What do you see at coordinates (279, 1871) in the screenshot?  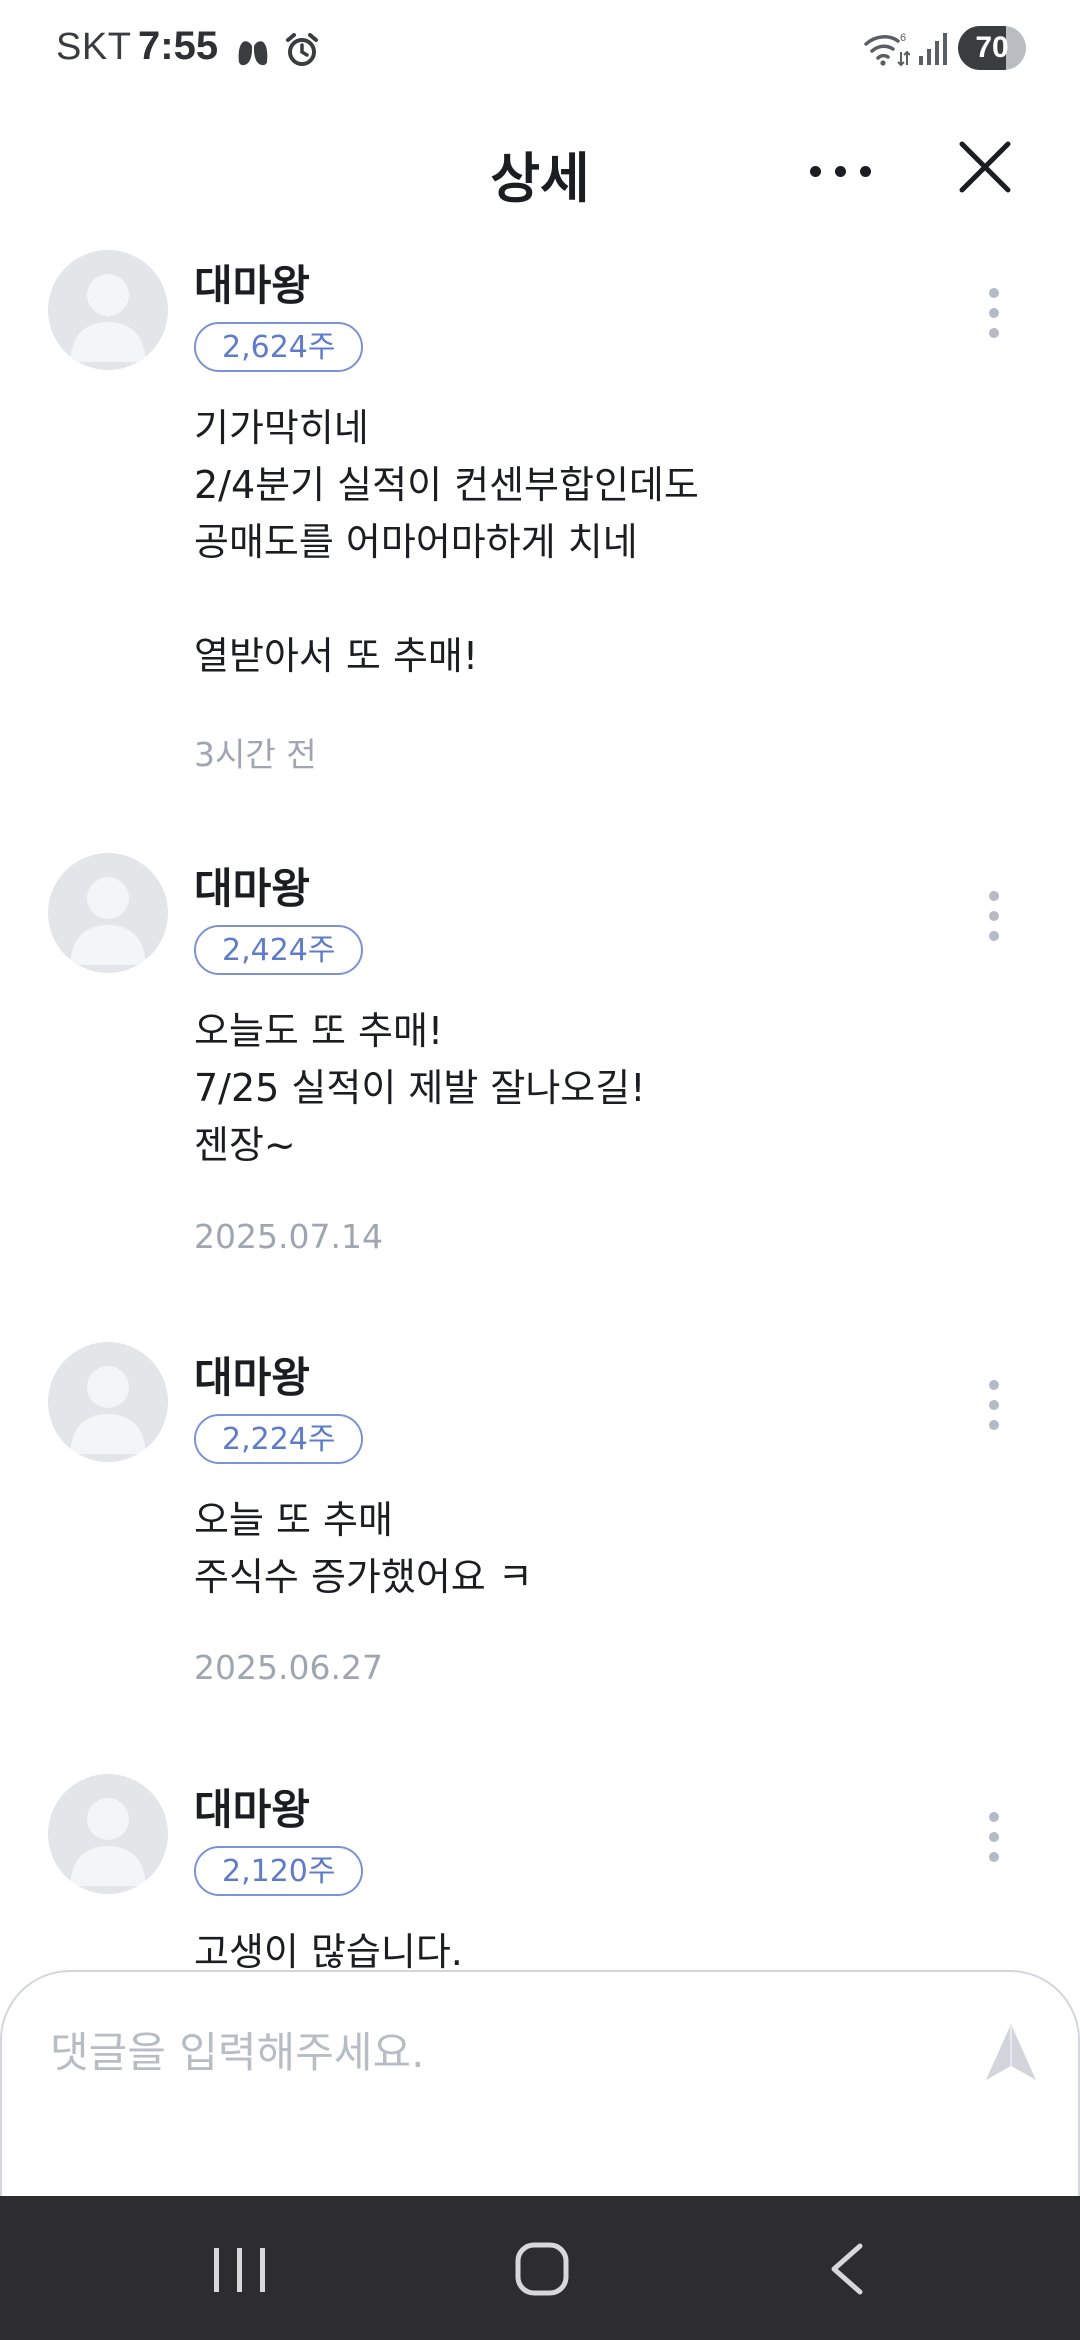 I see `share-count-badge: 2,120주` at bounding box center [279, 1871].